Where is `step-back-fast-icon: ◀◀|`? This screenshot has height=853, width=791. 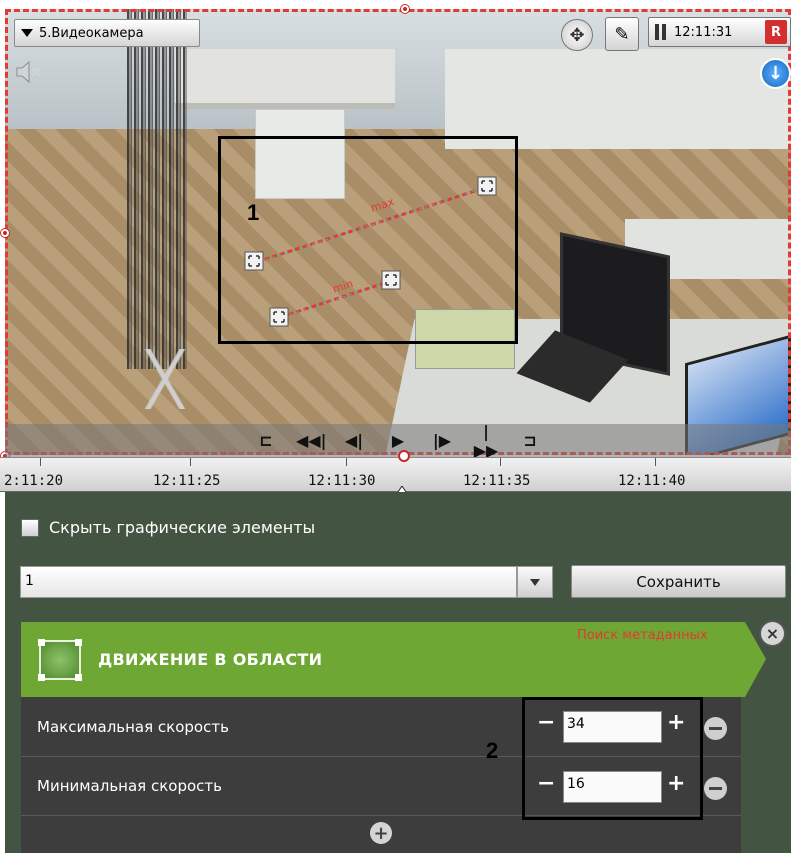 step-back-fast-icon: ◀◀| is located at coordinates (311, 440).